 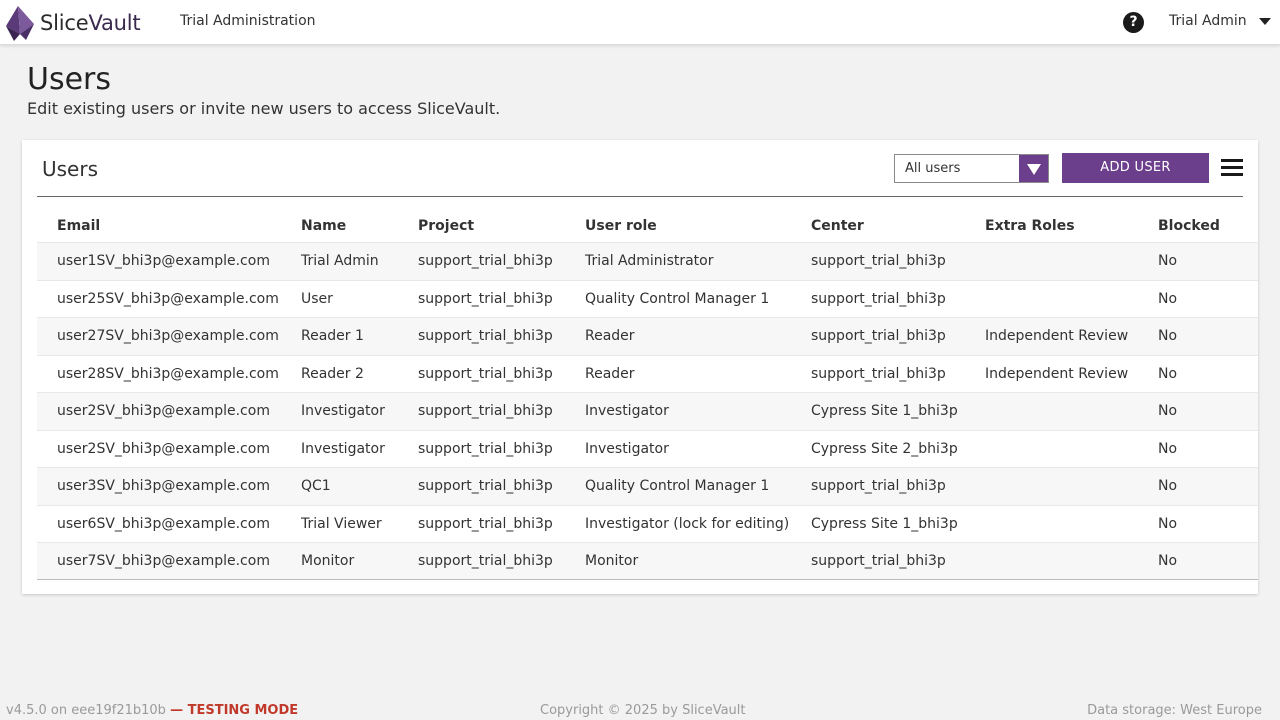 I want to click on column-header-email: Email, so click(x=78, y=226).